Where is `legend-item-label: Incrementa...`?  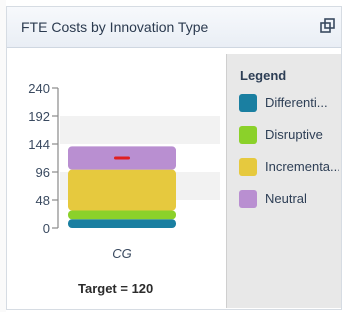 legend-item-label: Incrementa... is located at coordinates (302, 166).